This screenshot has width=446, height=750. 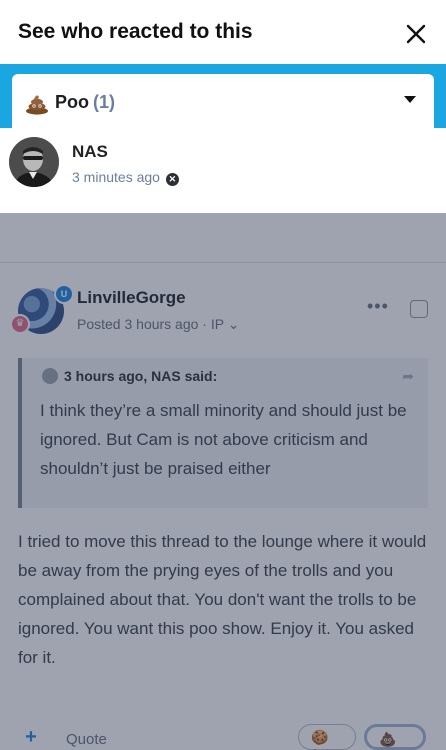 I want to click on reaction-count: (1), so click(x=104, y=102).